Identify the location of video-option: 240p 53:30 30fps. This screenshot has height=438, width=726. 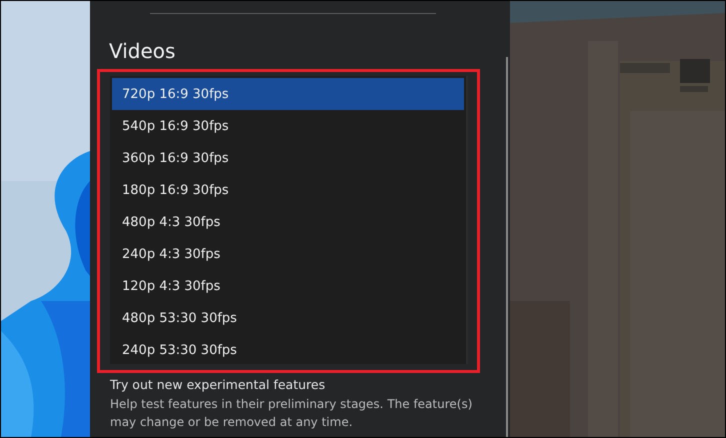
(288, 350).